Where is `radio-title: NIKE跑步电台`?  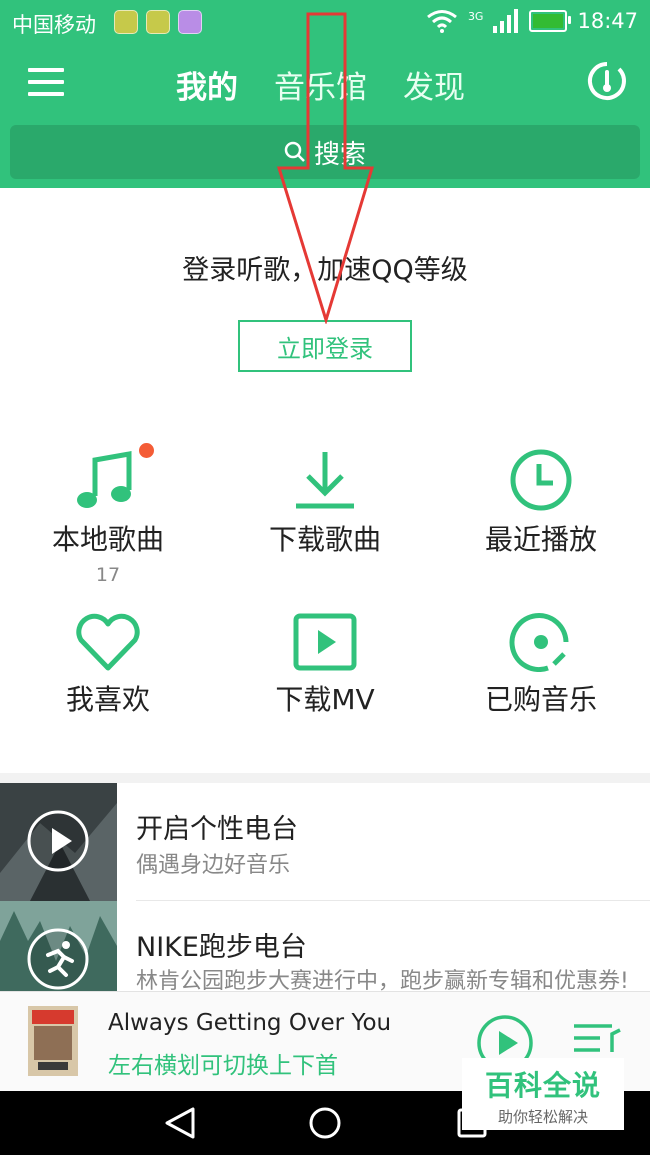
radio-title: NIKE跑步电台 is located at coordinates (221, 947).